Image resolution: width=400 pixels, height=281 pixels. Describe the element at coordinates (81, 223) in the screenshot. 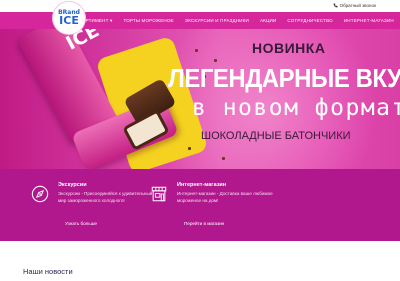

I see `excursions-more-link: Узнать больше` at that location.